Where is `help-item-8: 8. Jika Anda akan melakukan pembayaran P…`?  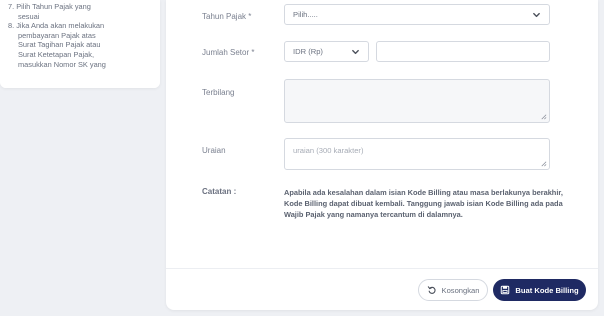
help-item-8: 8. Jika Anda akan melakukan pembayaran P… is located at coordinates (80, 45).